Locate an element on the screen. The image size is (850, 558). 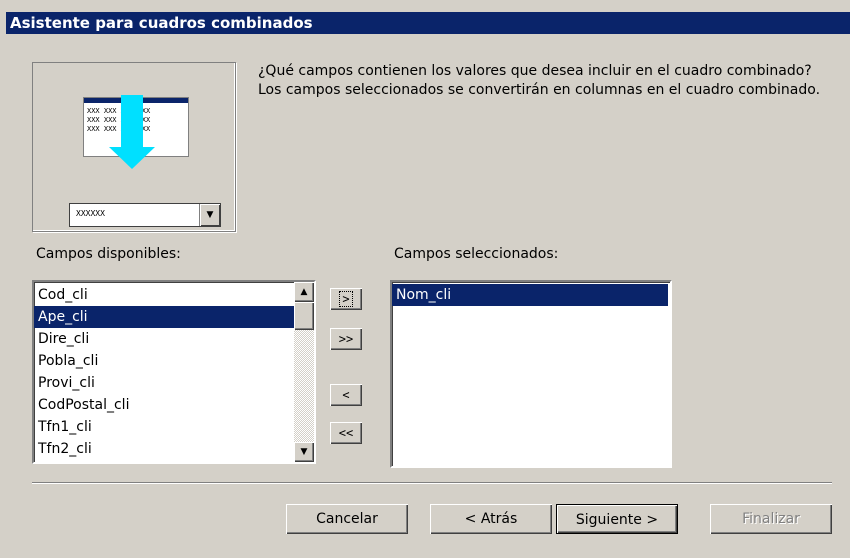
list-item-label: CodPostal_cli is located at coordinates (84, 405).